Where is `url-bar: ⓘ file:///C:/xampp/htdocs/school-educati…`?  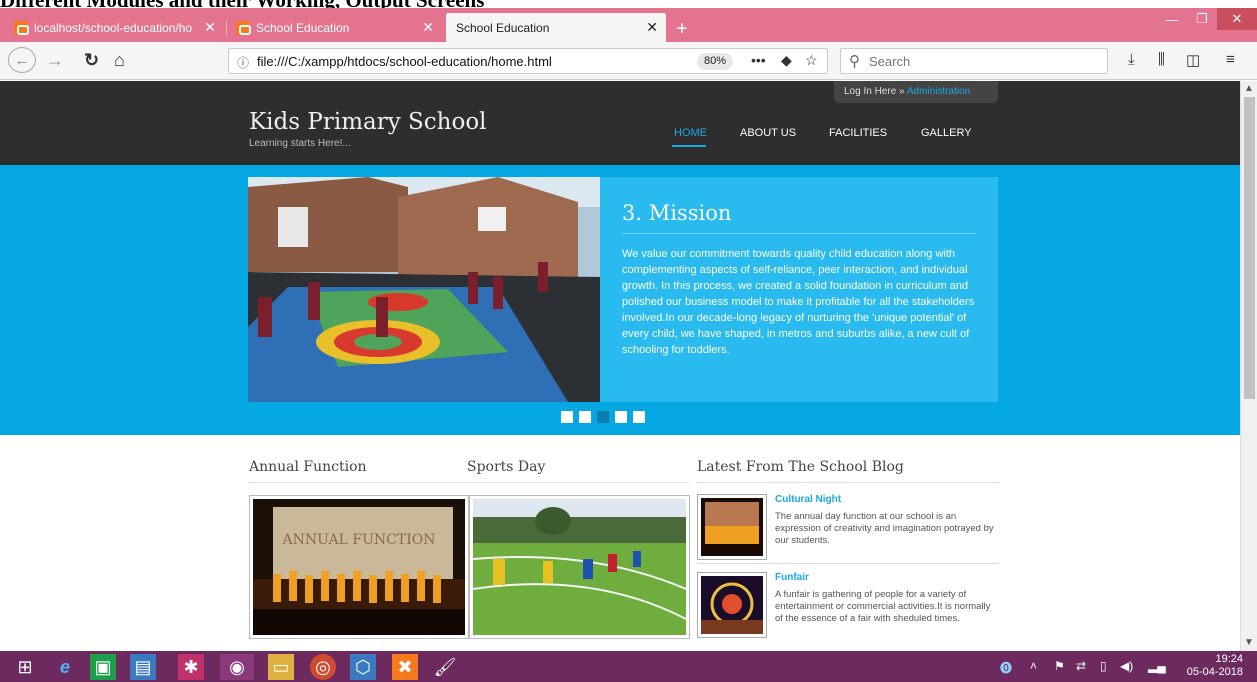 url-bar: ⓘ file:///C:/xampp/htdocs/school-educati… is located at coordinates (528, 61).